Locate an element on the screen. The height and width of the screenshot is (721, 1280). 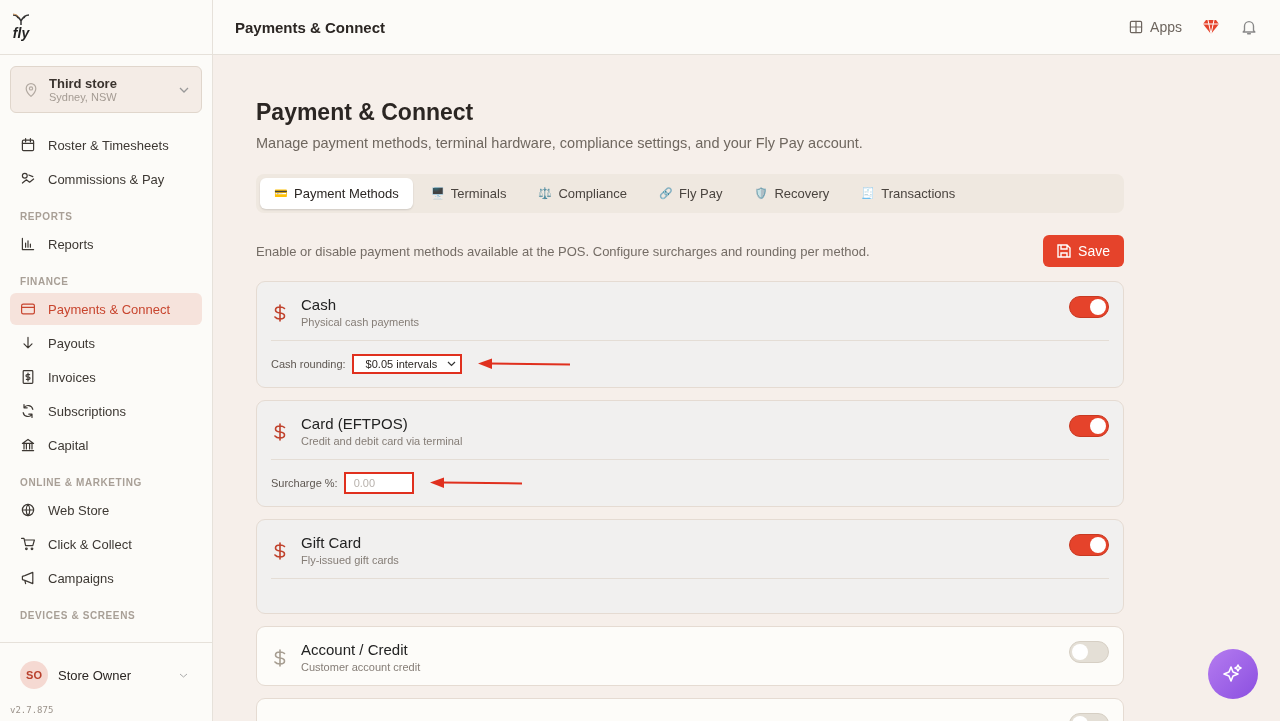
tab: 🧾 Transactions is located at coordinates (908, 193).